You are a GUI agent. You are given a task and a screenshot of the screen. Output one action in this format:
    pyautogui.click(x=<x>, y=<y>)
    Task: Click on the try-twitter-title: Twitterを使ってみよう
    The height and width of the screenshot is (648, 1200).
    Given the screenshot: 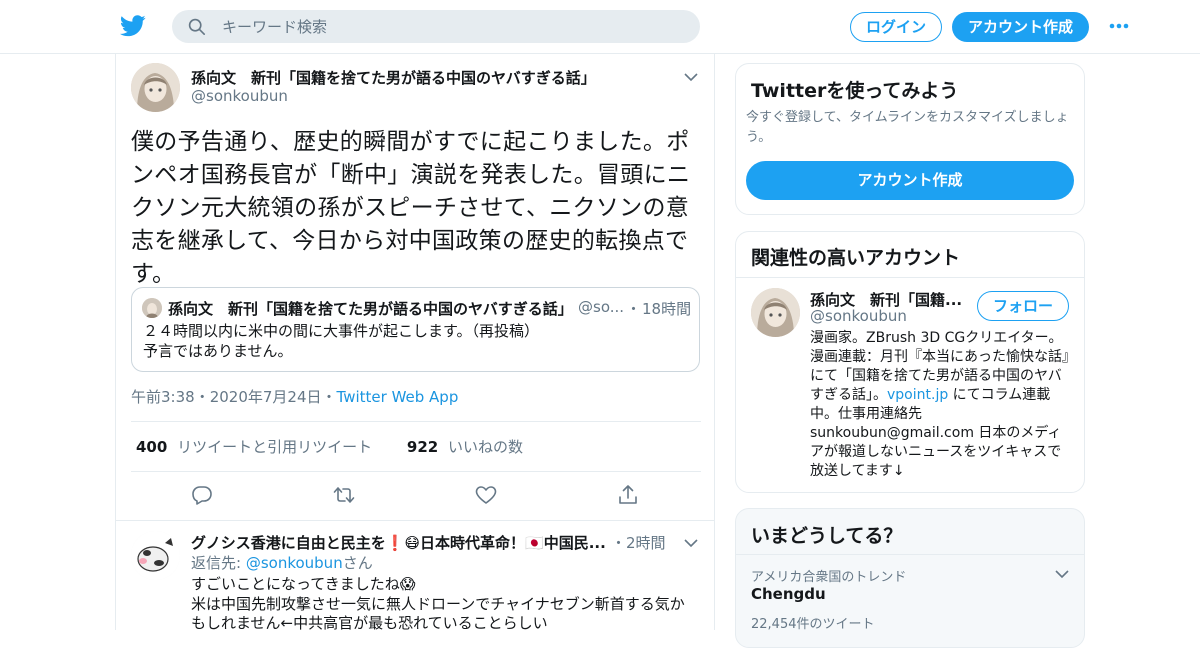 What is the action you would take?
    pyautogui.click(x=855, y=91)
    